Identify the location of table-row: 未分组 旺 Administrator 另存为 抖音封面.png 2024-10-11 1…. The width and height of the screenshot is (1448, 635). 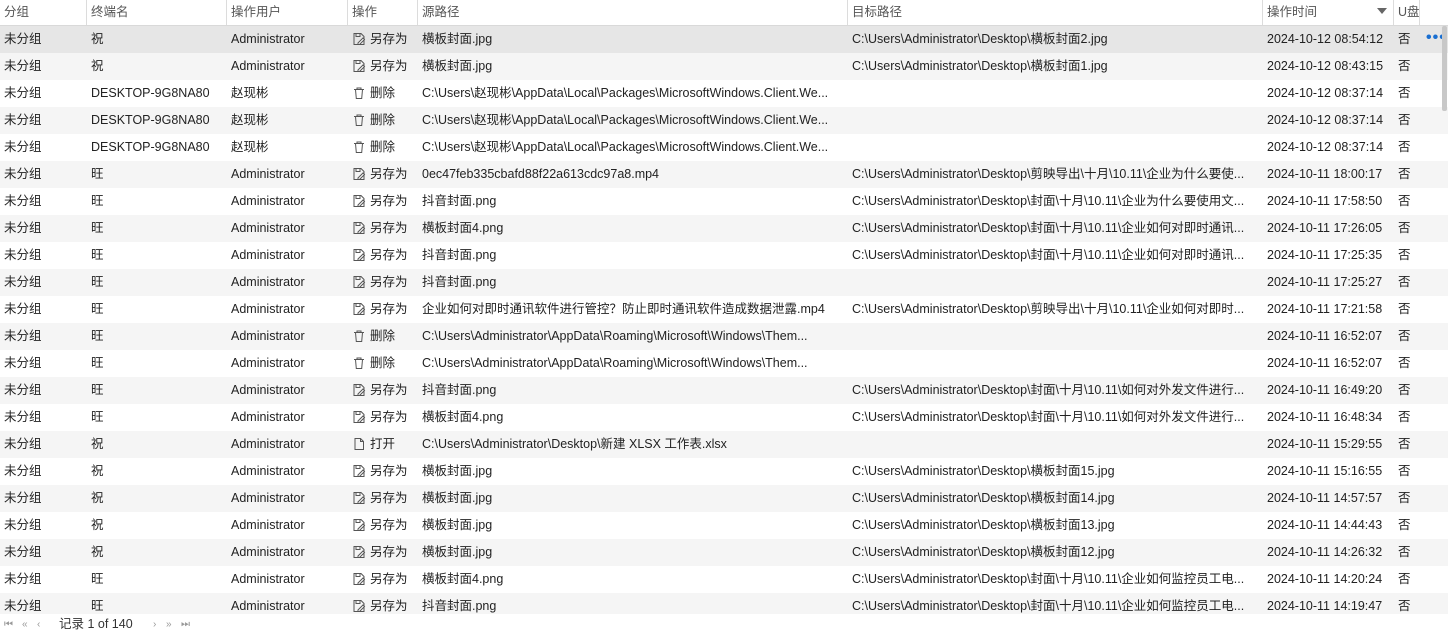
(724, 282).